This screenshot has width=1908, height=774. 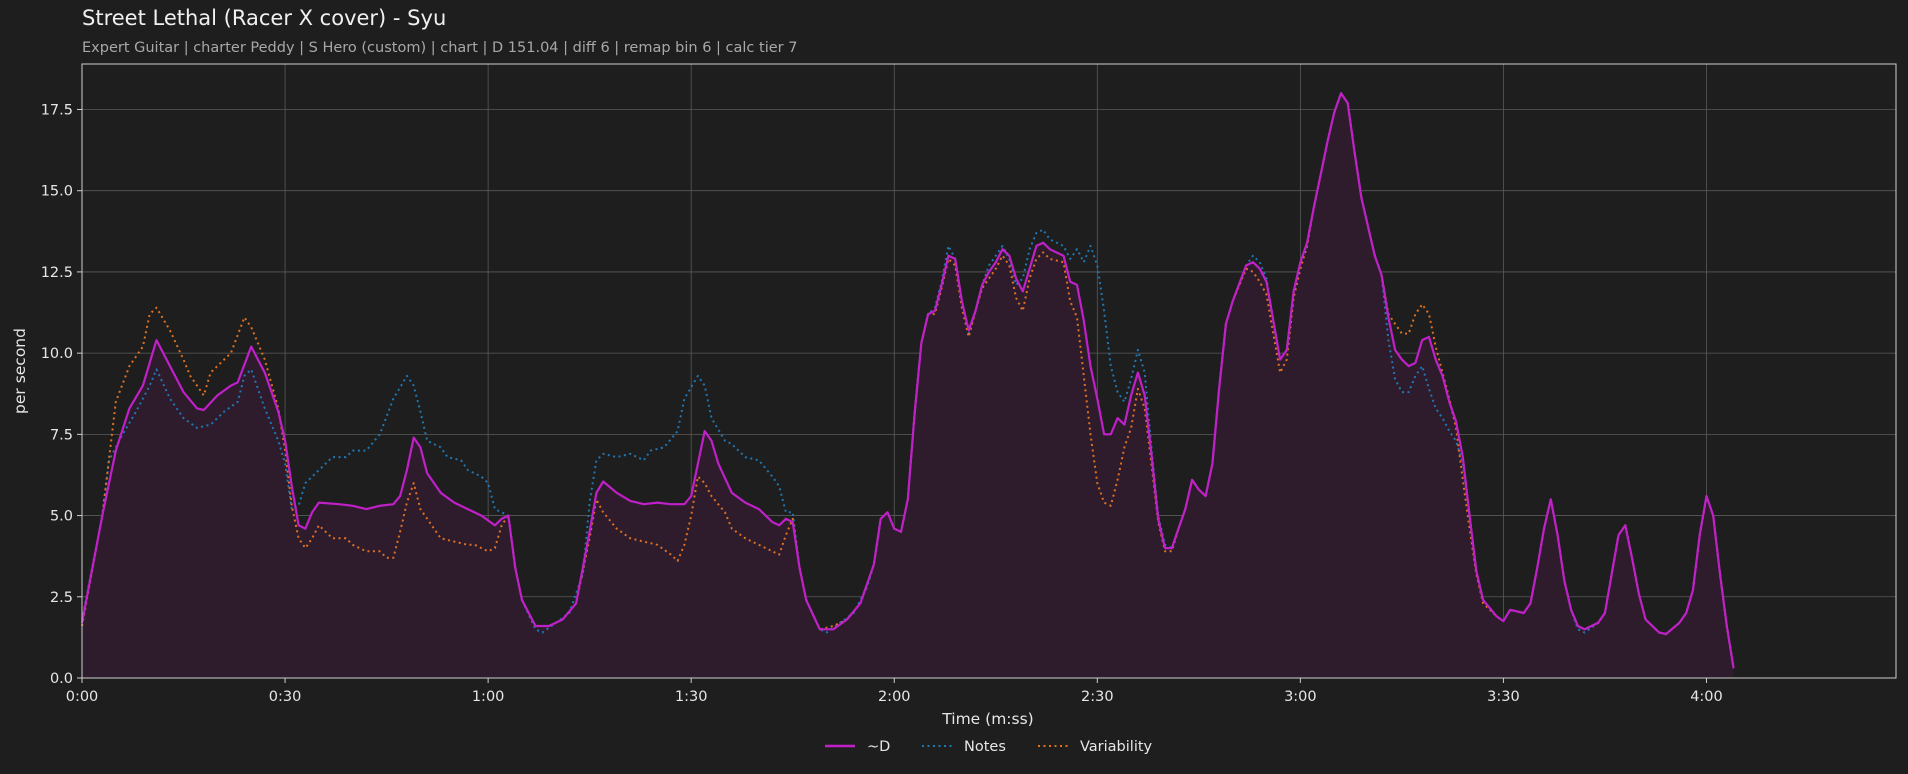 I want to click on x-axis: 0:00 0:30 1:00 1:30 2:00 2:30 3:00 3:30 4:00, so click(x=894, y=691).